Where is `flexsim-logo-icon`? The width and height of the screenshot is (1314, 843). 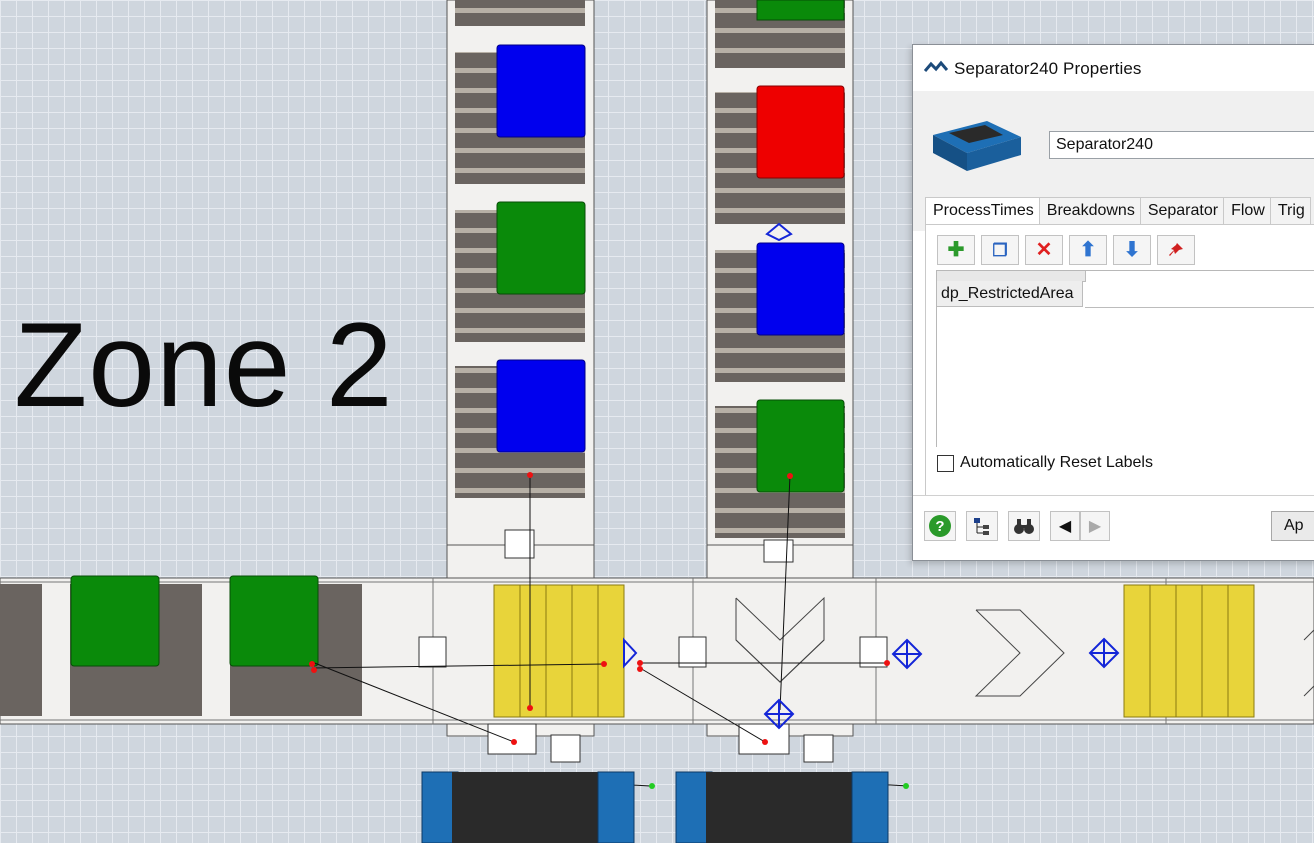 flexsim-logo-icon is located at coordinates (936, 66).